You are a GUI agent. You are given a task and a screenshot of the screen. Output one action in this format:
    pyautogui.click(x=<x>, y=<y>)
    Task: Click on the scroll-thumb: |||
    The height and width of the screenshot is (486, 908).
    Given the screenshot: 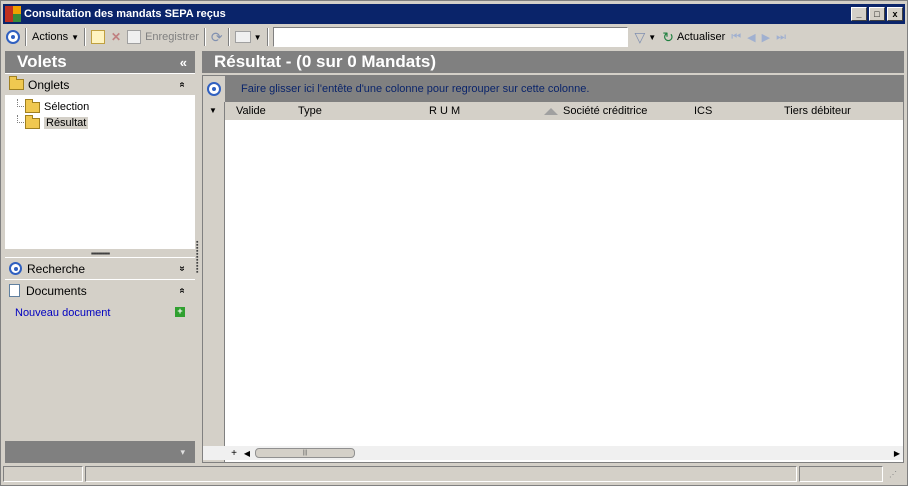 What is the action you would take?
    pyautogui.click(x=305, y=453)
    